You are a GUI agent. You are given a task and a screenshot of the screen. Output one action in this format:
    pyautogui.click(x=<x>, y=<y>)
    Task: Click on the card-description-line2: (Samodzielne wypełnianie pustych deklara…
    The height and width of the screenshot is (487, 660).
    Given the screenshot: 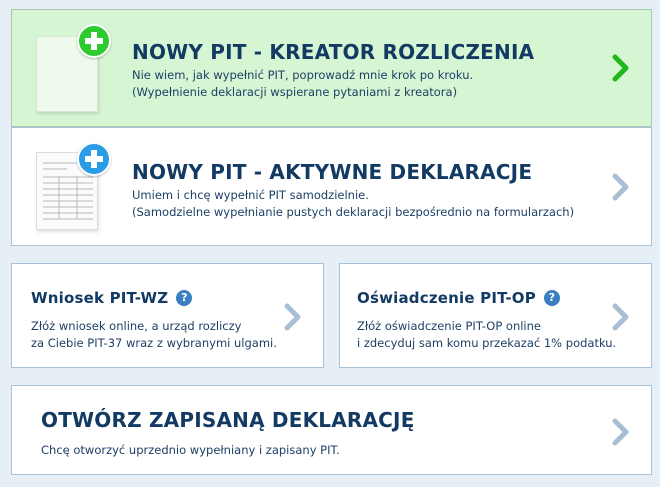 What is the action you would take?
    pyautogui.click(x=353, y=212)
    